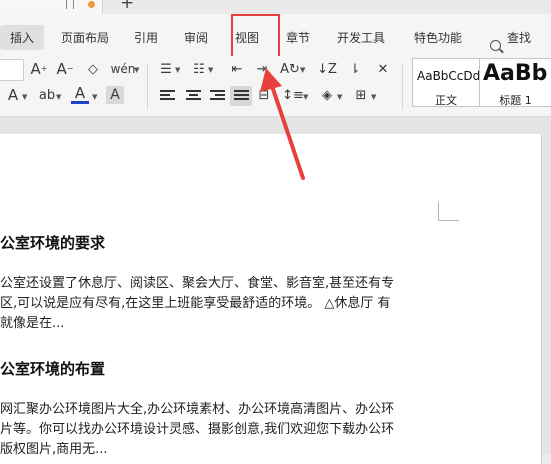 The height and width of the screenshot is (464, 551). Describe the element at coordinates (167, 96) in the screenshot. I see `align-left-icon` at that location.